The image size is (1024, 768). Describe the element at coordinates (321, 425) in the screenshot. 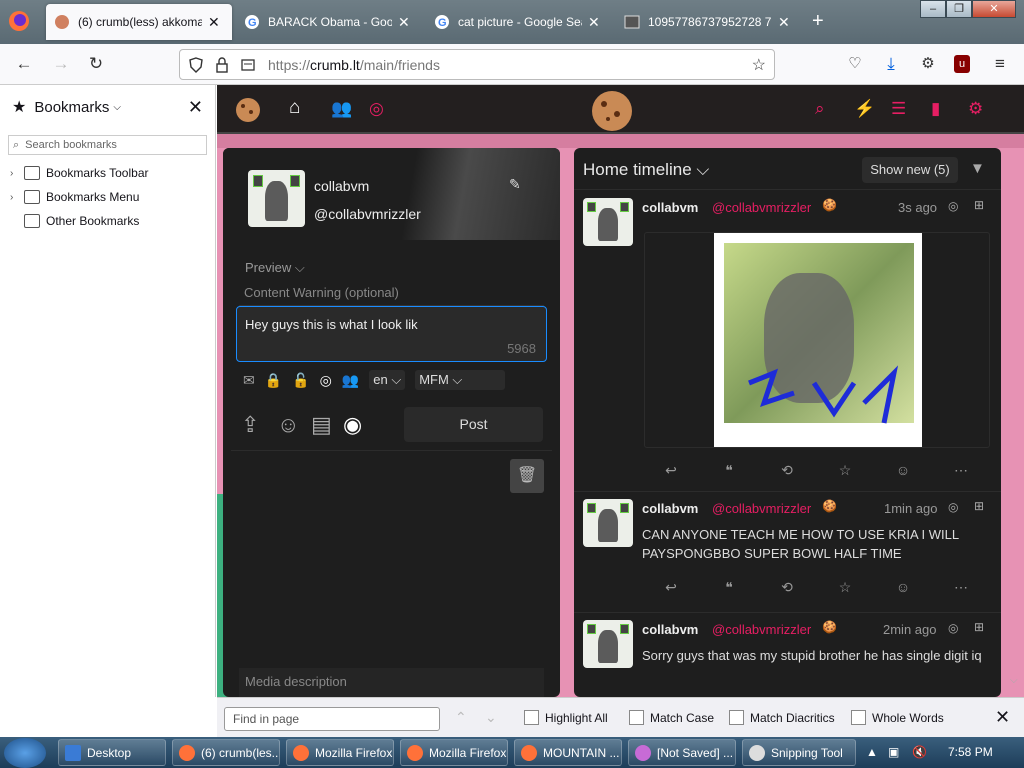

I see `poll-icon: ▤` at that location.